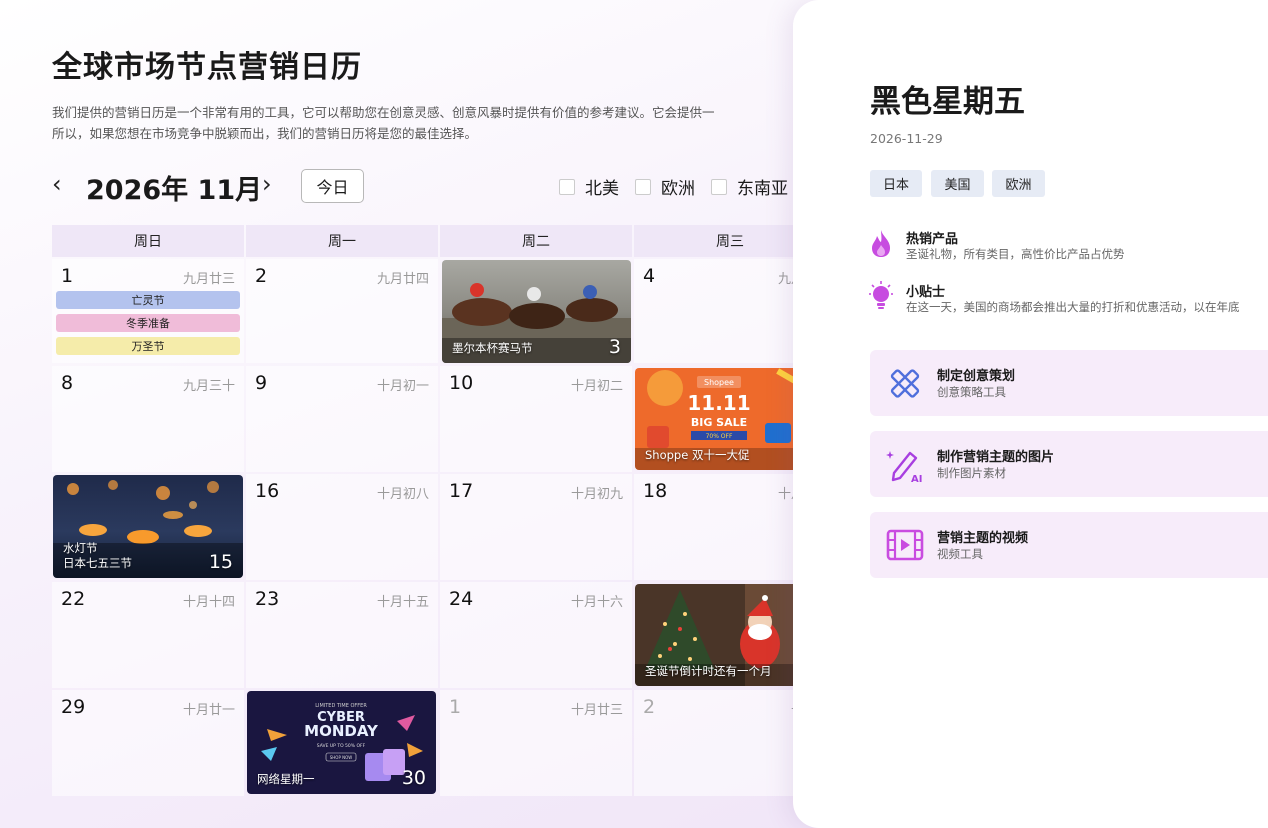  What do you see at coordinates (905, 383) in the screenshot?
I see `ruler-pencil-icon` at bounding box center [905, 383].